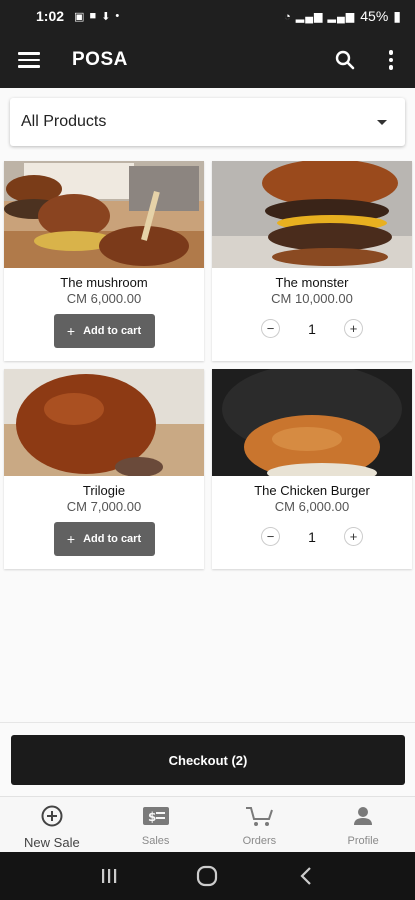  What do you see at coordinates (374, 16) in the screenshot?
I see `battery-percent: 45%` at bounding box center [374, 16].